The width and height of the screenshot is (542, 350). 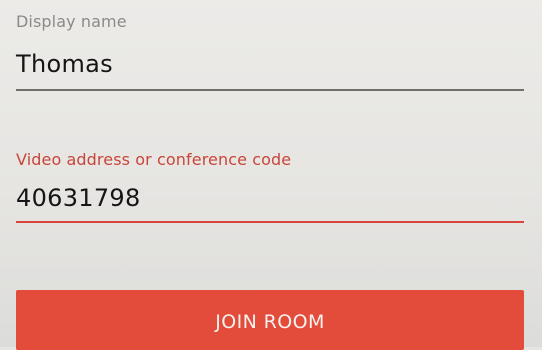 I want to click on conference-code-input: 40631798, so click(x=270, y=198).